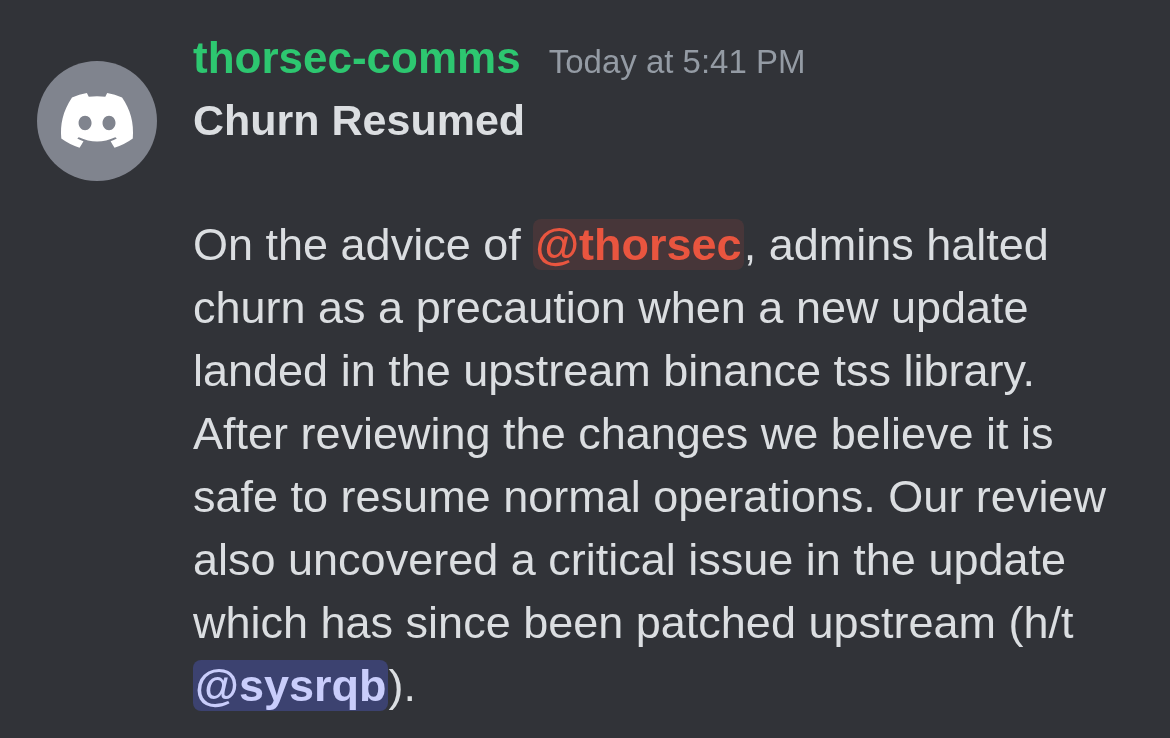 This screenshot has height=738, width=1170. What do you see at coordinates (291, 685) in the screenshot?
I see `mention-link: @sysrqb` at bounding box center [291, 685].